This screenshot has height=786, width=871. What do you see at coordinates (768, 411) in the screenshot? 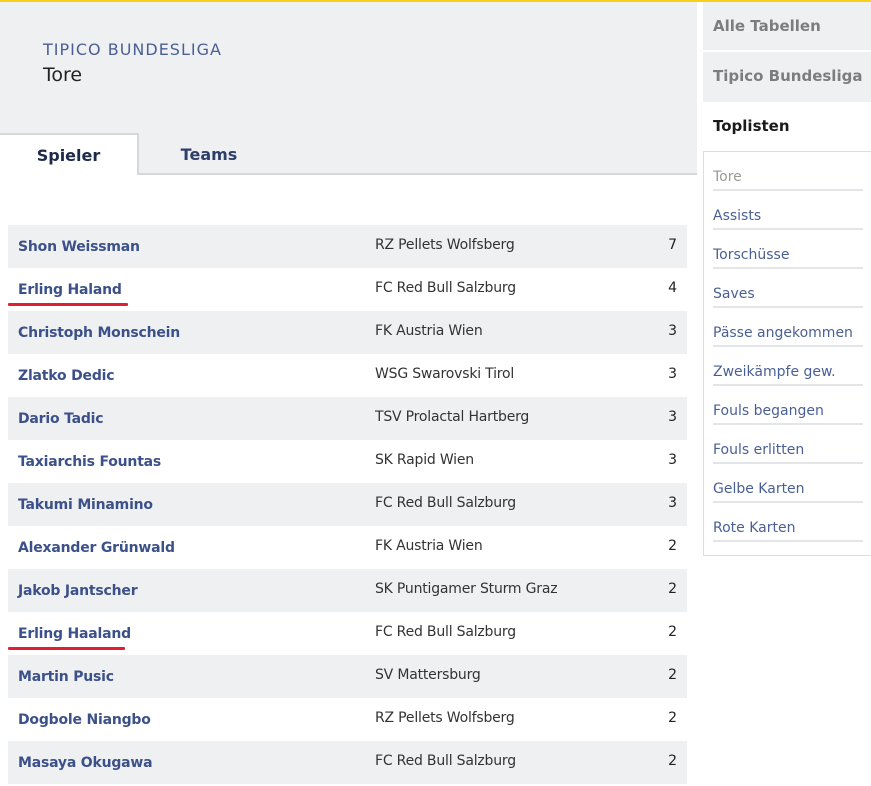
I see `sidebar-toplist-item-label: Fouls begangen` at bounding box center [768, 411].